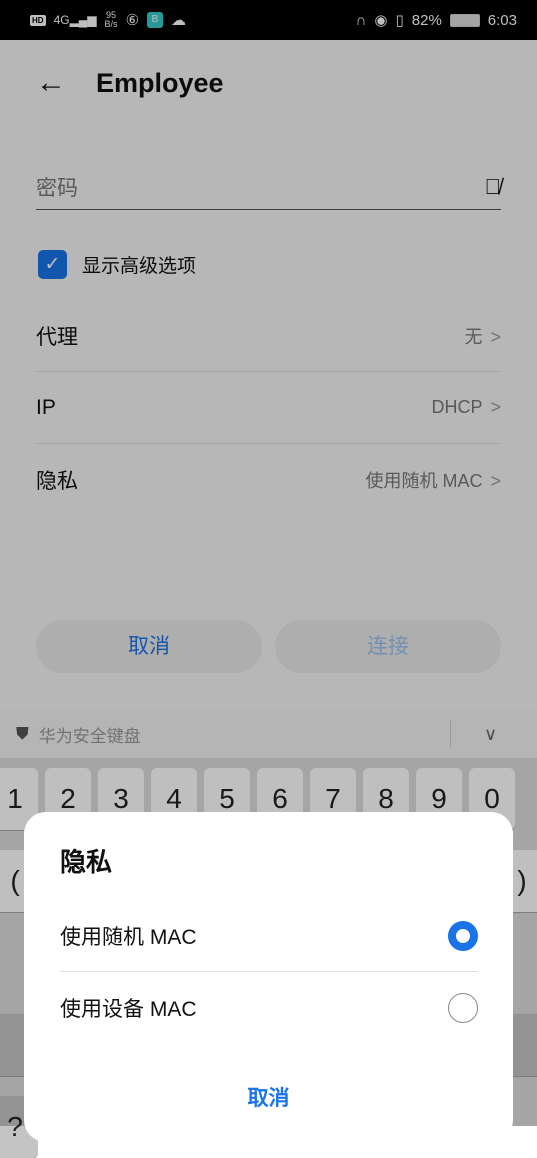 Image resolution: width=537 pixels, height=1158 pixels. Describe the element at coordinates (268, 1097) in the screenshot. I see `dialog-cancel-button: 取消` at that location.